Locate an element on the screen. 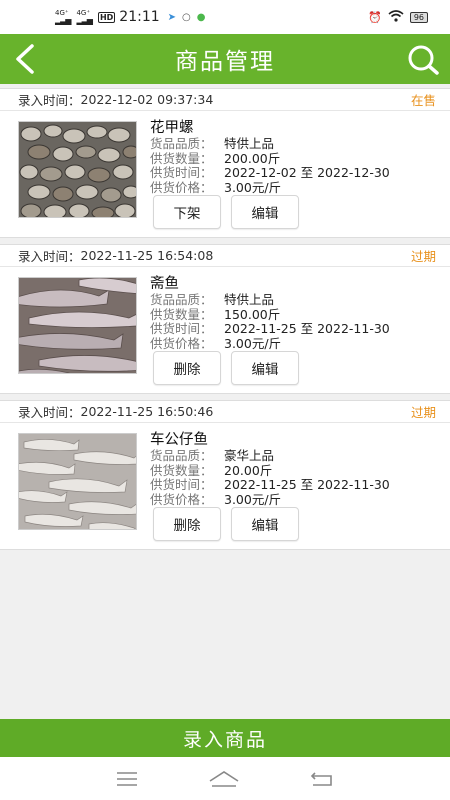 The image size is (450, 800). return-icon is located at coordinates (322, 779).